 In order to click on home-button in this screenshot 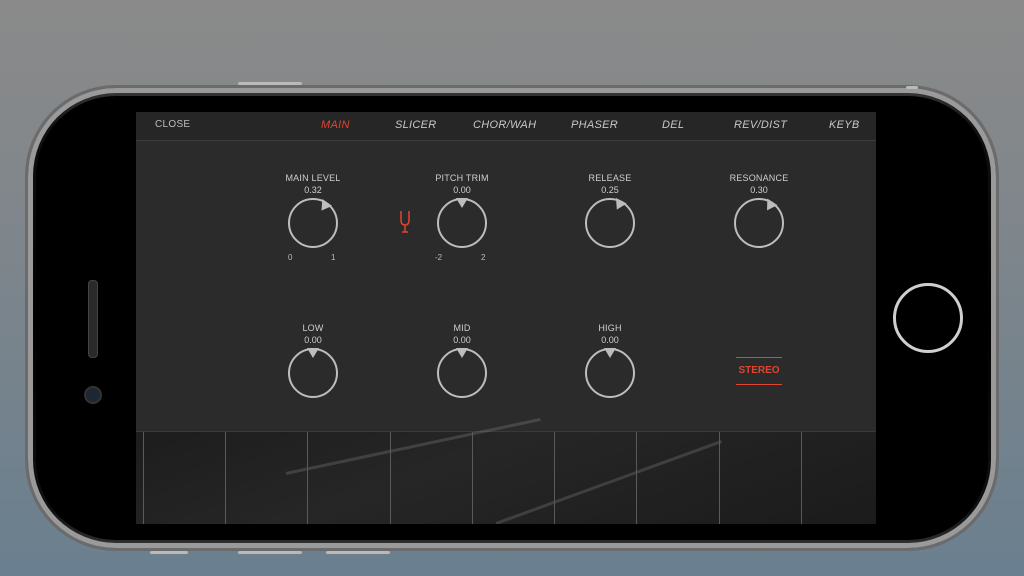, I will do `click(928, 318)`.